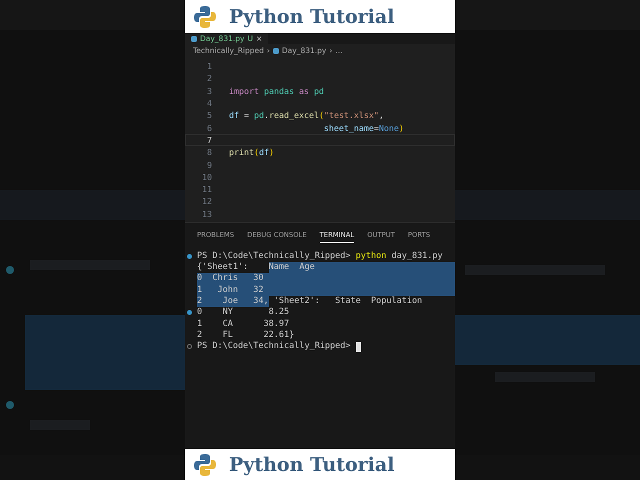 The height and width of the screenshot is (480, 640). Describe the element at coordinates (371, 256) in the screenshot. I see `terminal-text: python` at that location.